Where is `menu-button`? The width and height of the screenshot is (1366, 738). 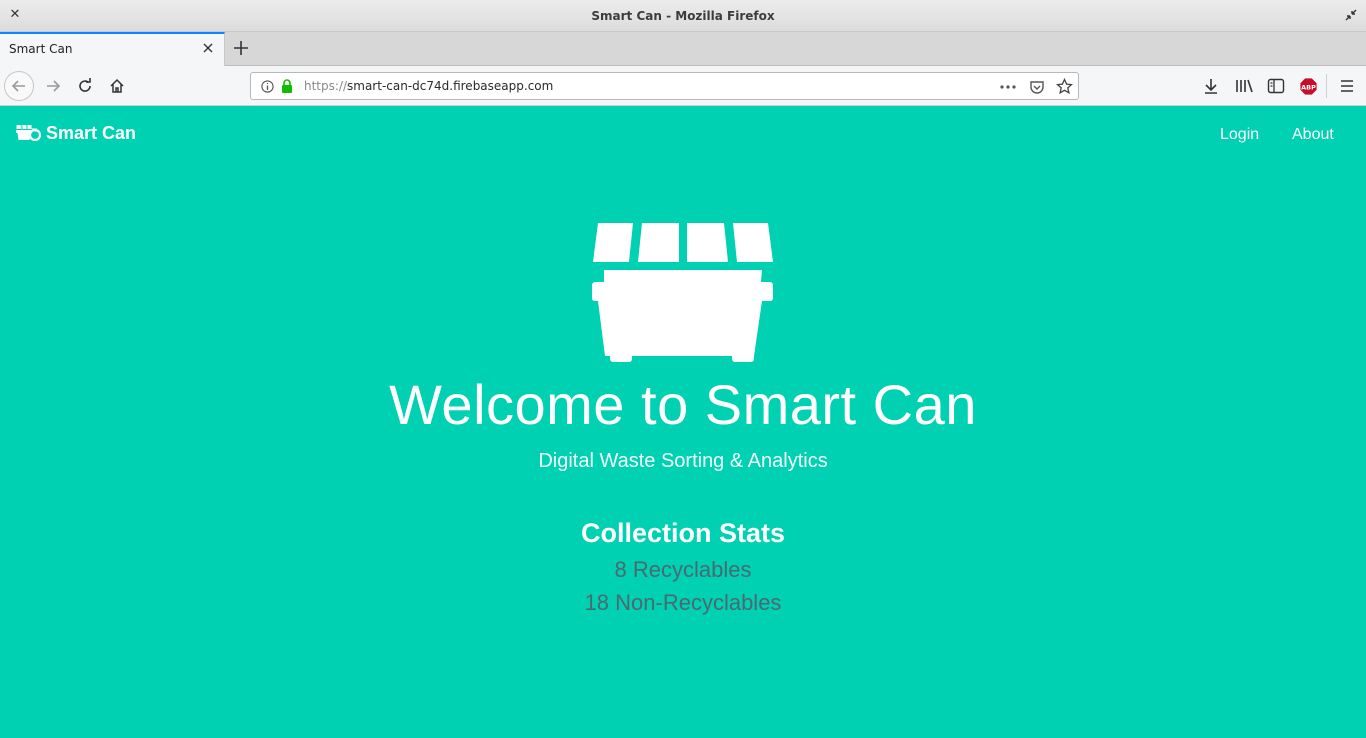
menu-button is located at coordinates (1347, 86).